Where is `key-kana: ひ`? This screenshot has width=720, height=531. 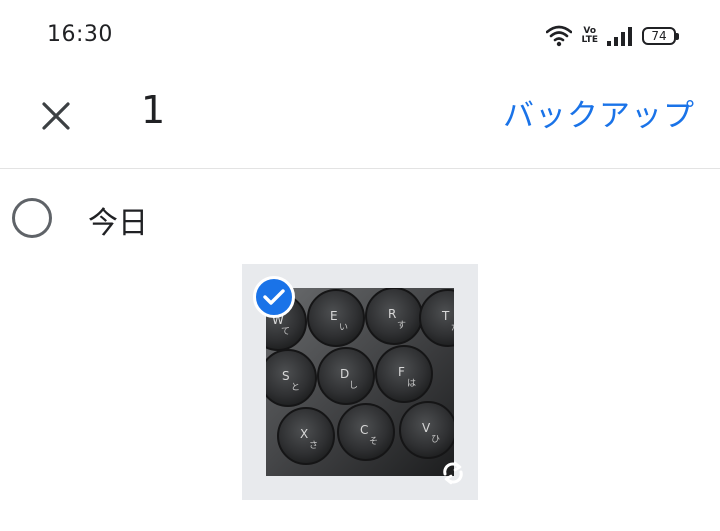
key-kana: ひ is located at coordinates (435, 439).